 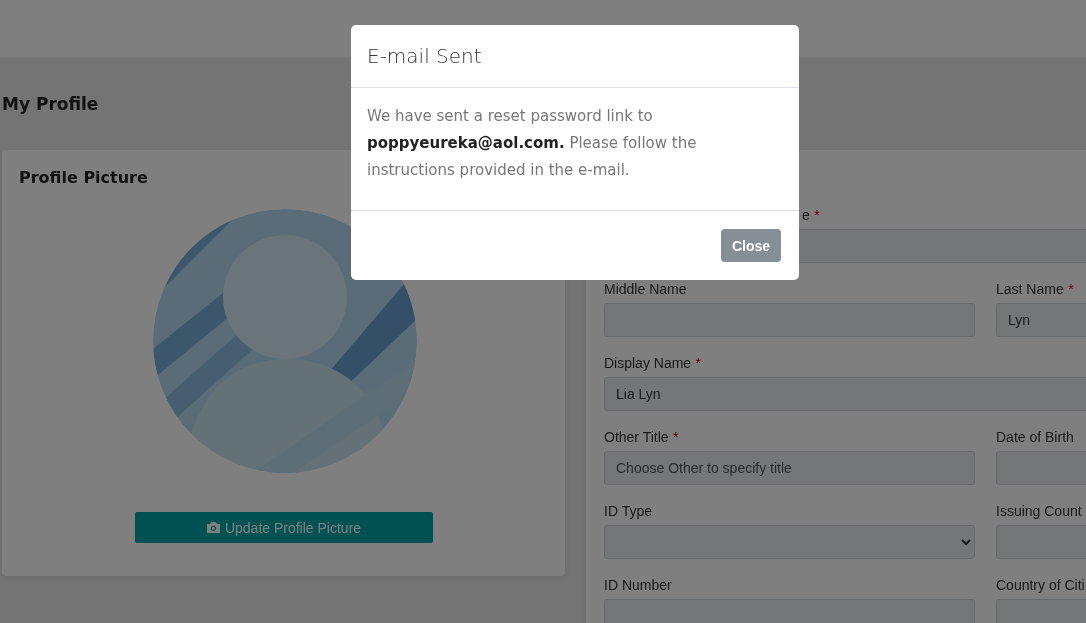 What do you see at coordinates (1035, 437) in the screenshot?
I see `field-label: Date of Birth` at bounding box center [1035, 437].